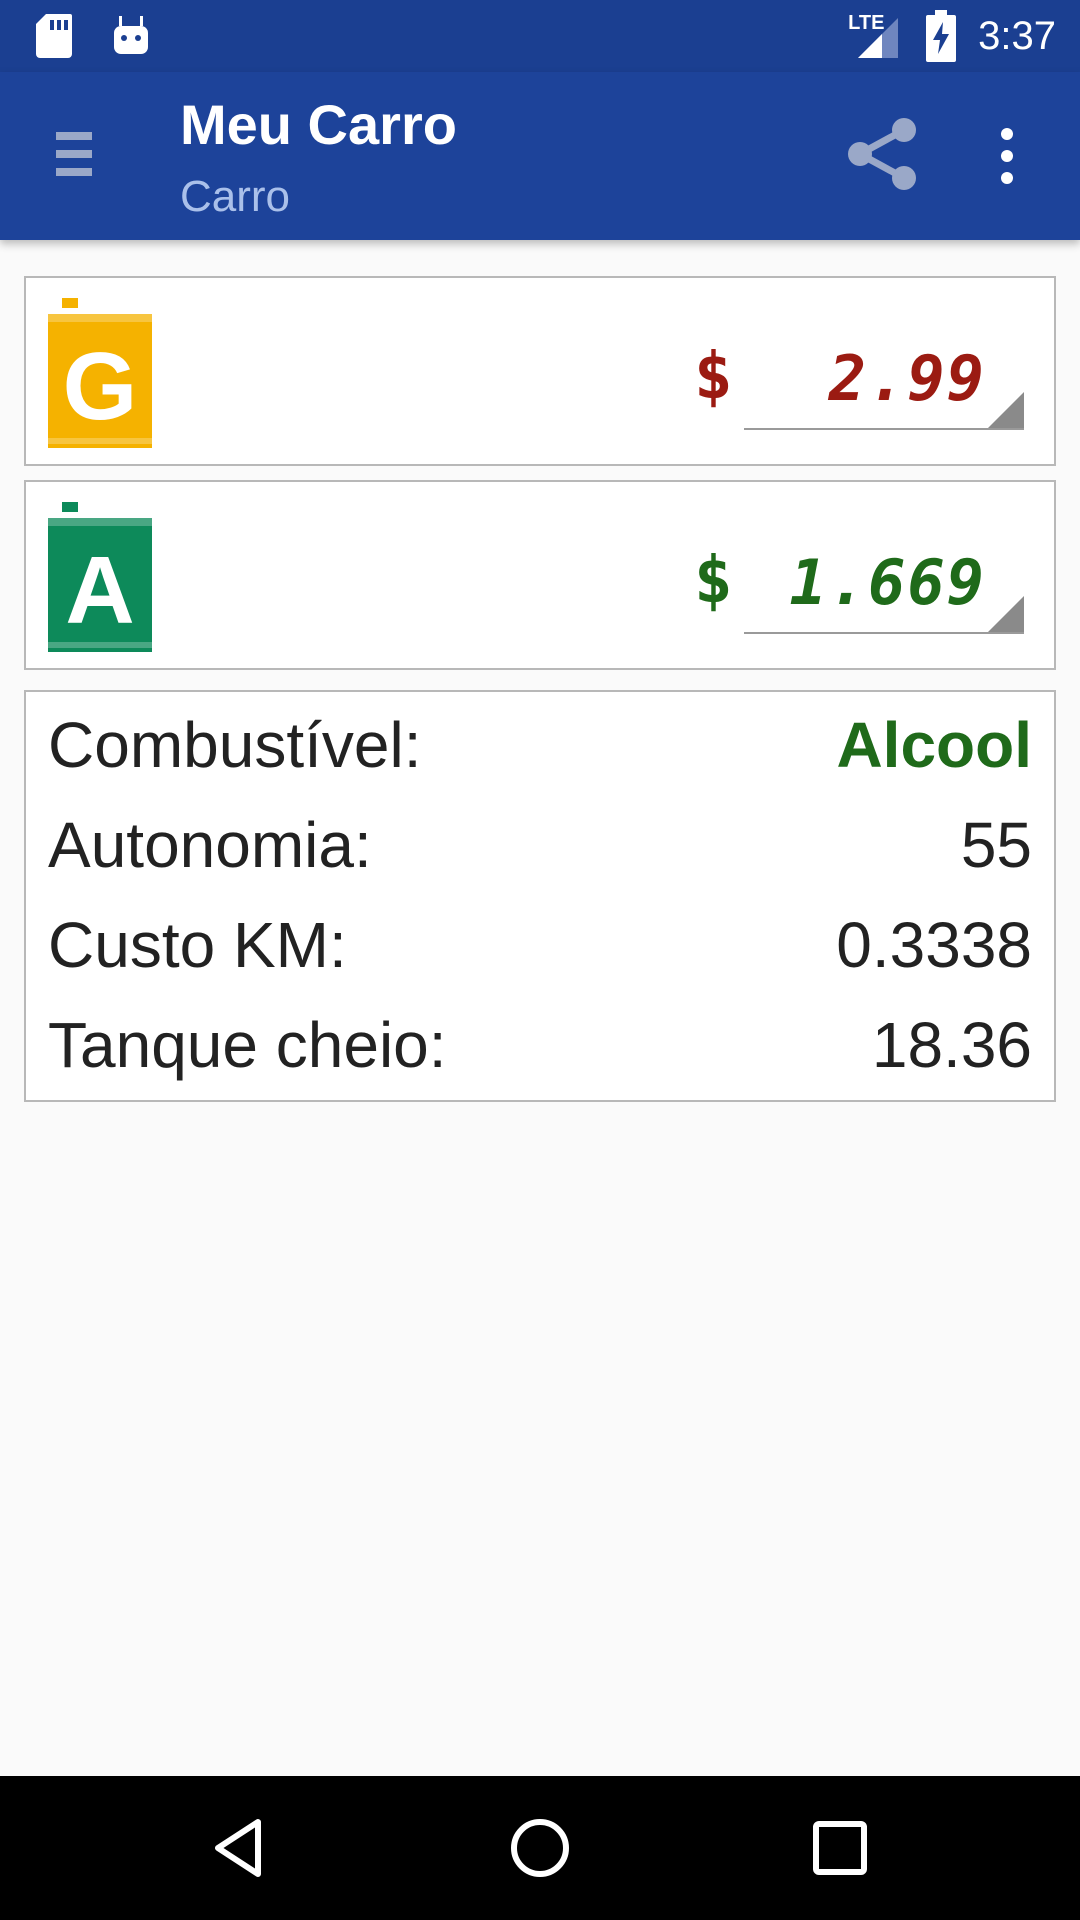 The image size is (1080, 1920). What do you see at coordinates (907, 378) in the screenshot?
I see `gasoline-price: 2.99` at bounding box center [907, 378].